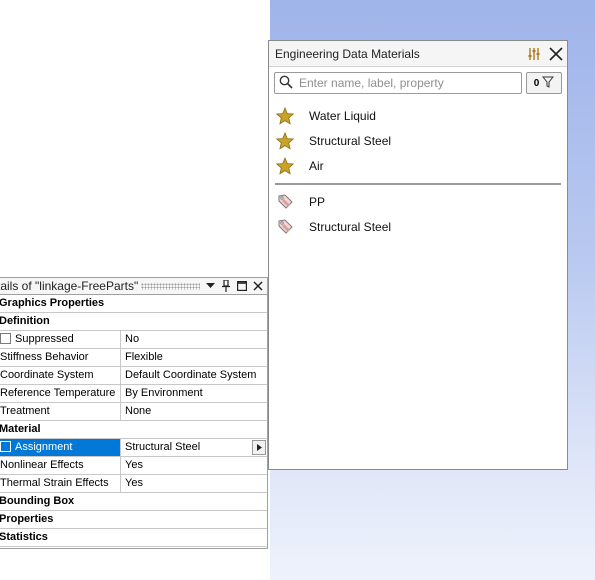  What do you see at coordinates (421, 201) in the screenshot?
I see `material-item-pp: PP` at bounding box center [421, 201].